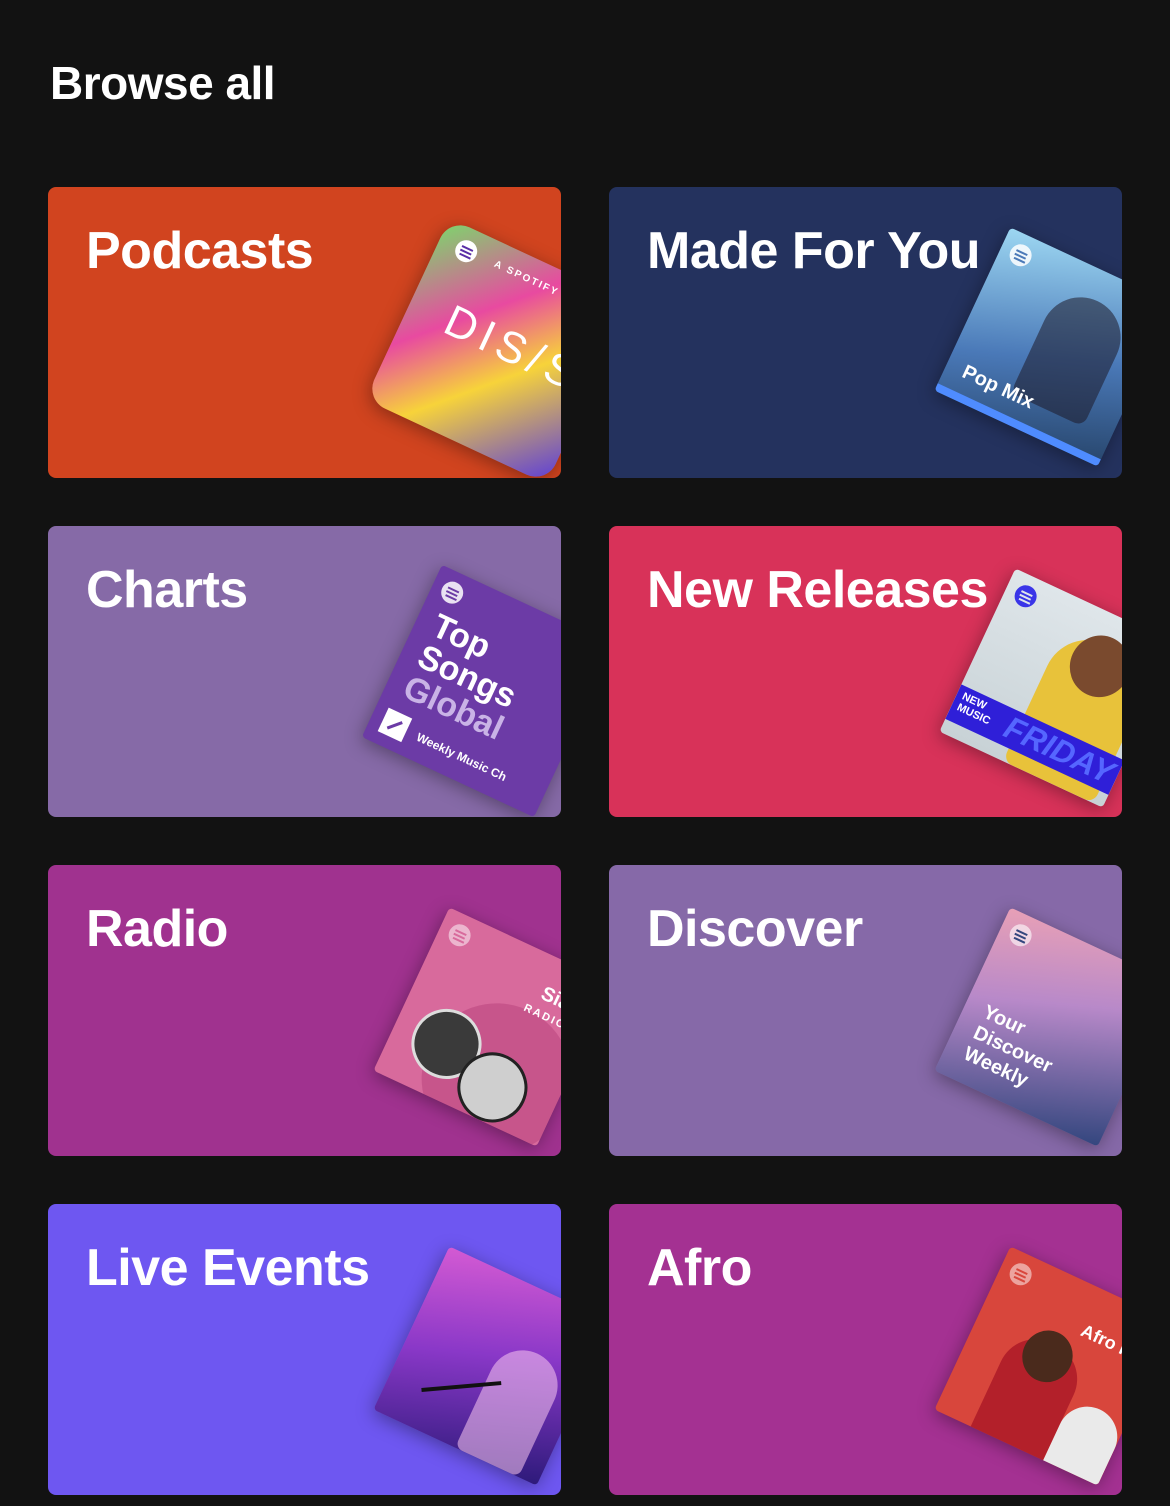  I want to click on performer-silhouette, so click(507, 1408).